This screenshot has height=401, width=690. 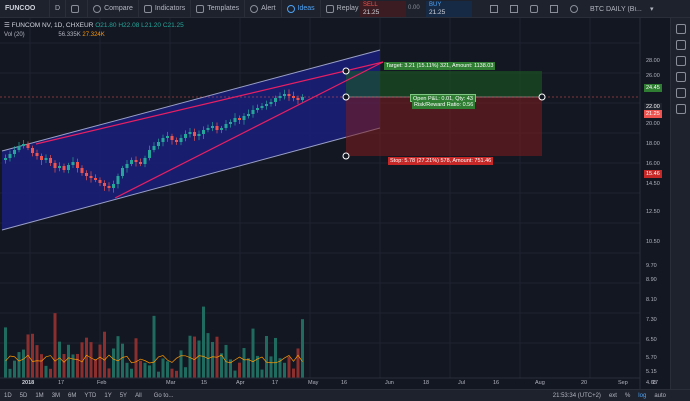 I want to click on date-label: 17, so click(x=655, y=383).